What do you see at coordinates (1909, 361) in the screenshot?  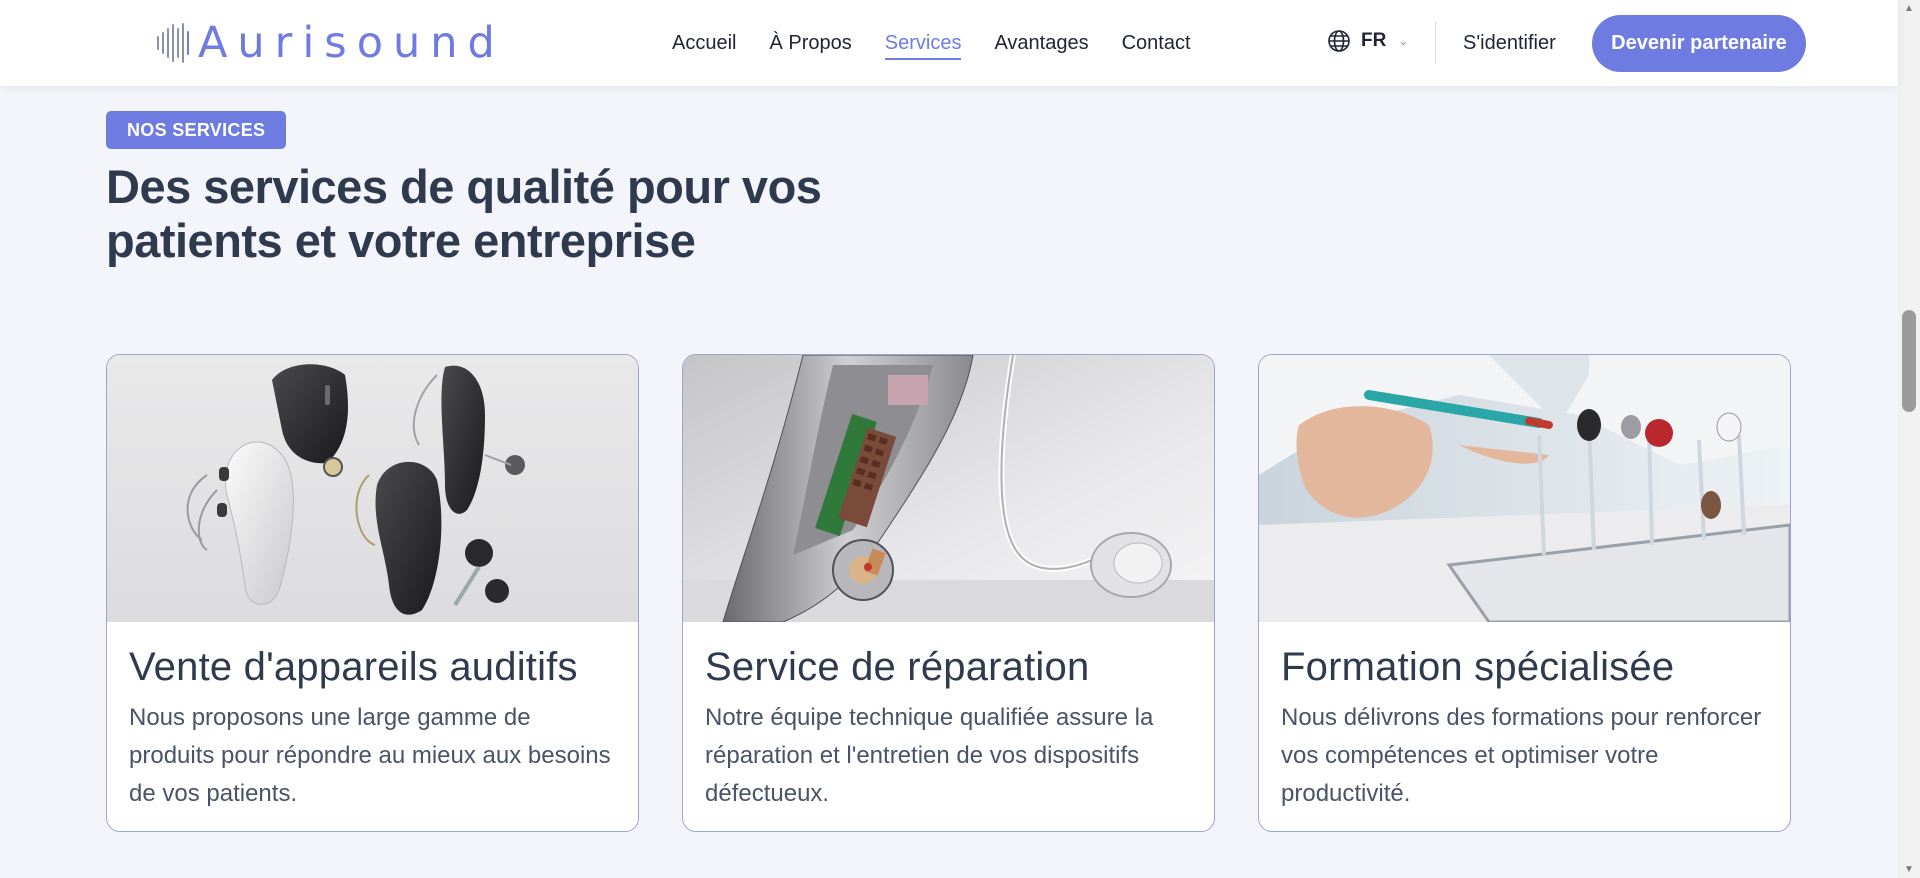 I see `scrollbar-thumb` at bounding box center [1909, 361].